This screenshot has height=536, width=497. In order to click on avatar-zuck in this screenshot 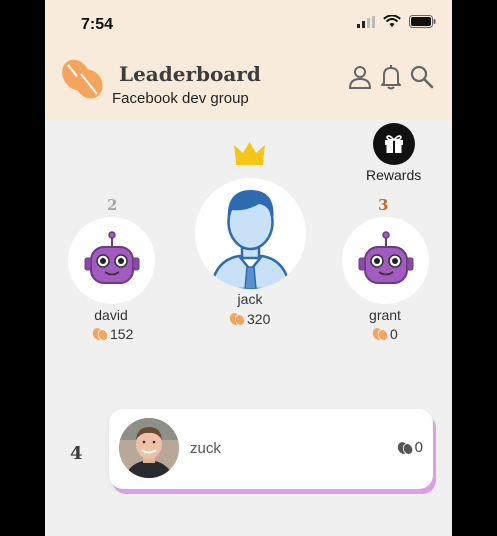, I will do `click(149, 448)`.